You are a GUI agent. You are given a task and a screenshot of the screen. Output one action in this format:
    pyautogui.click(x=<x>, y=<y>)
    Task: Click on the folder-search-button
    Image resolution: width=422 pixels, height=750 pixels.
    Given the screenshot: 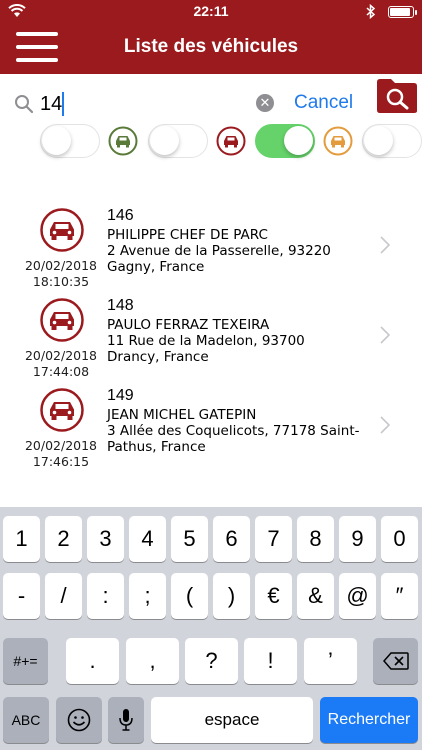 What is the action you would take?
    pyautogui.click(x=397, y=96)
    